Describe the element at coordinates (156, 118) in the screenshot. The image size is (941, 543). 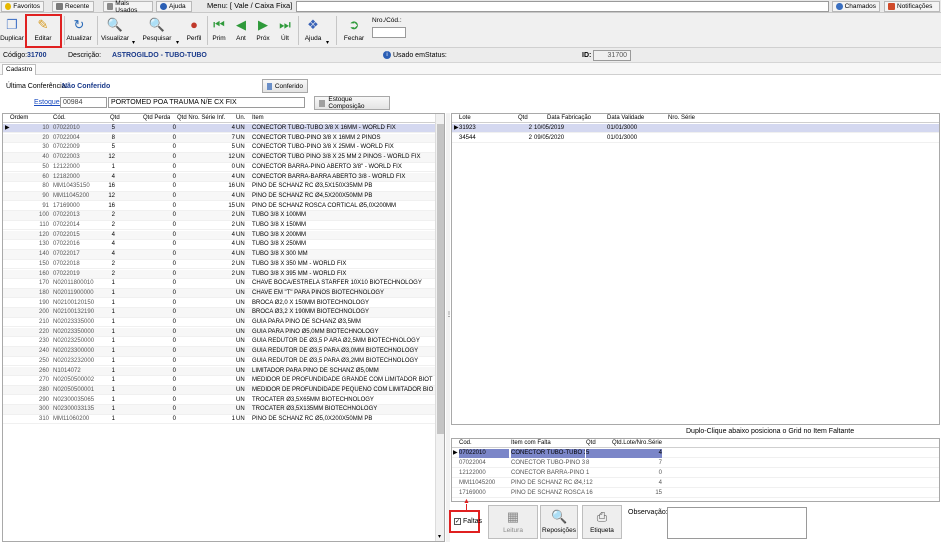
I see `header-qtd-perda: Qtd Perda` at that location.